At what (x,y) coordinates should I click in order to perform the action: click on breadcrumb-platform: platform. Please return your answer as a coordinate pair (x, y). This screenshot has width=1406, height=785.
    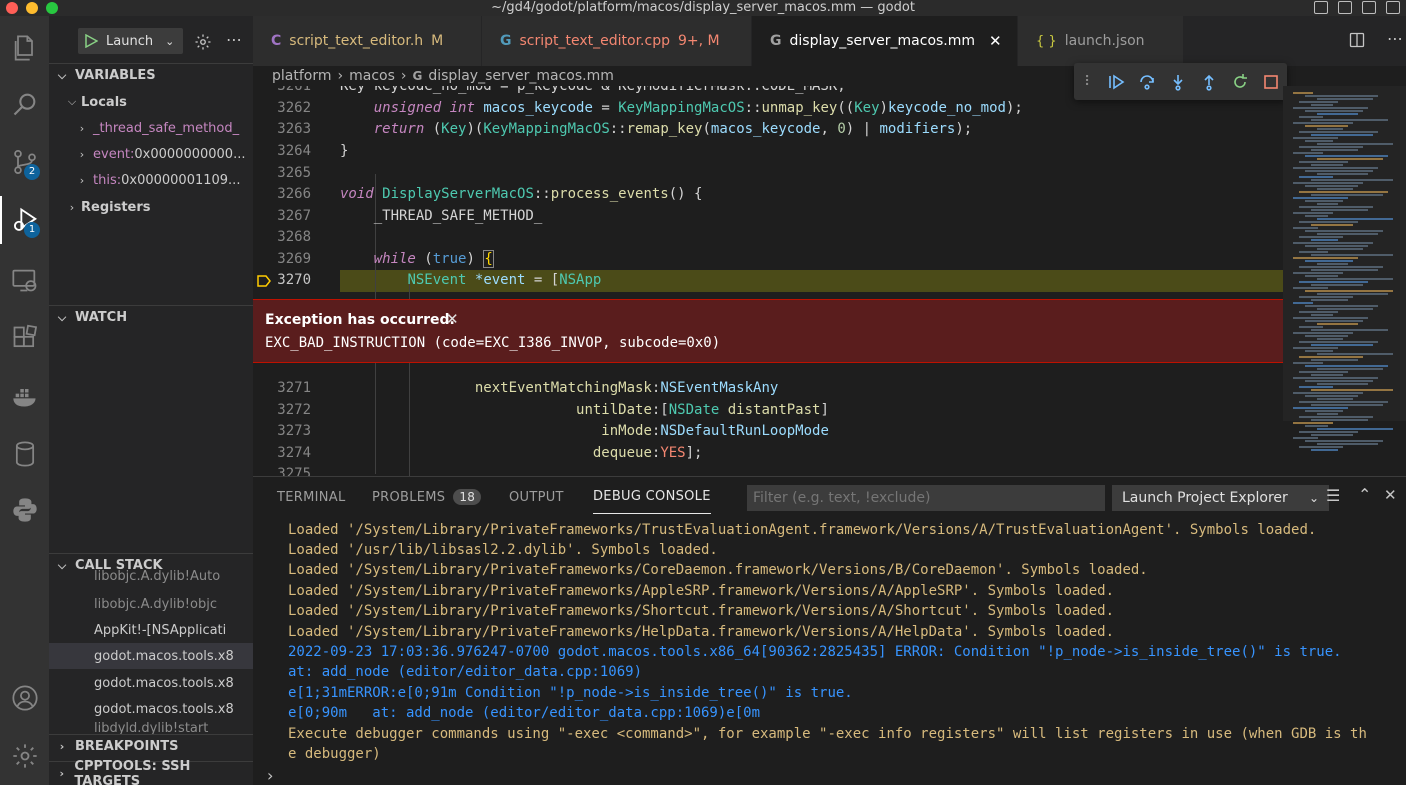
    Looking at the image, I should click on (302, 76).